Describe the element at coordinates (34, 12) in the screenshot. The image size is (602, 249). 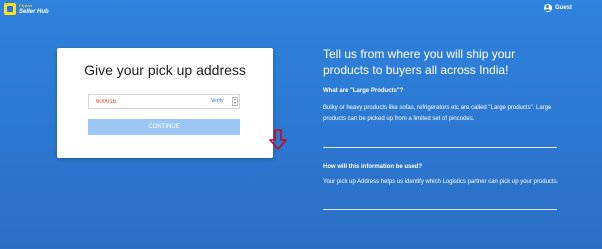
I see `logo-product-text: Seller Hub` at that location.